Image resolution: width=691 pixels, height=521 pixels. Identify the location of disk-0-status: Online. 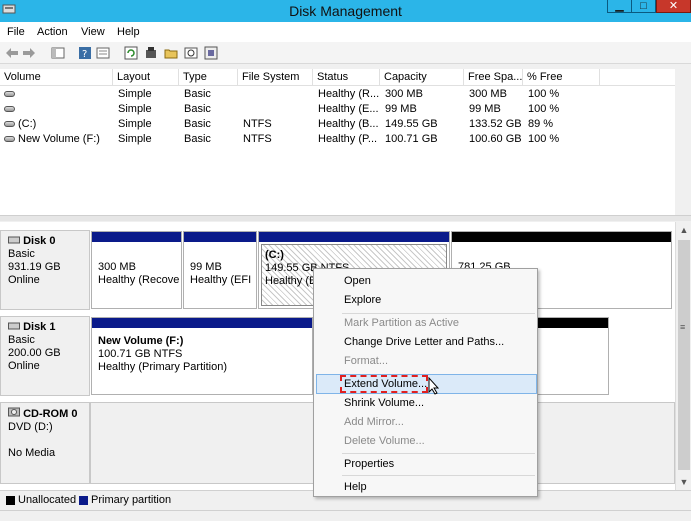
(24, 280).